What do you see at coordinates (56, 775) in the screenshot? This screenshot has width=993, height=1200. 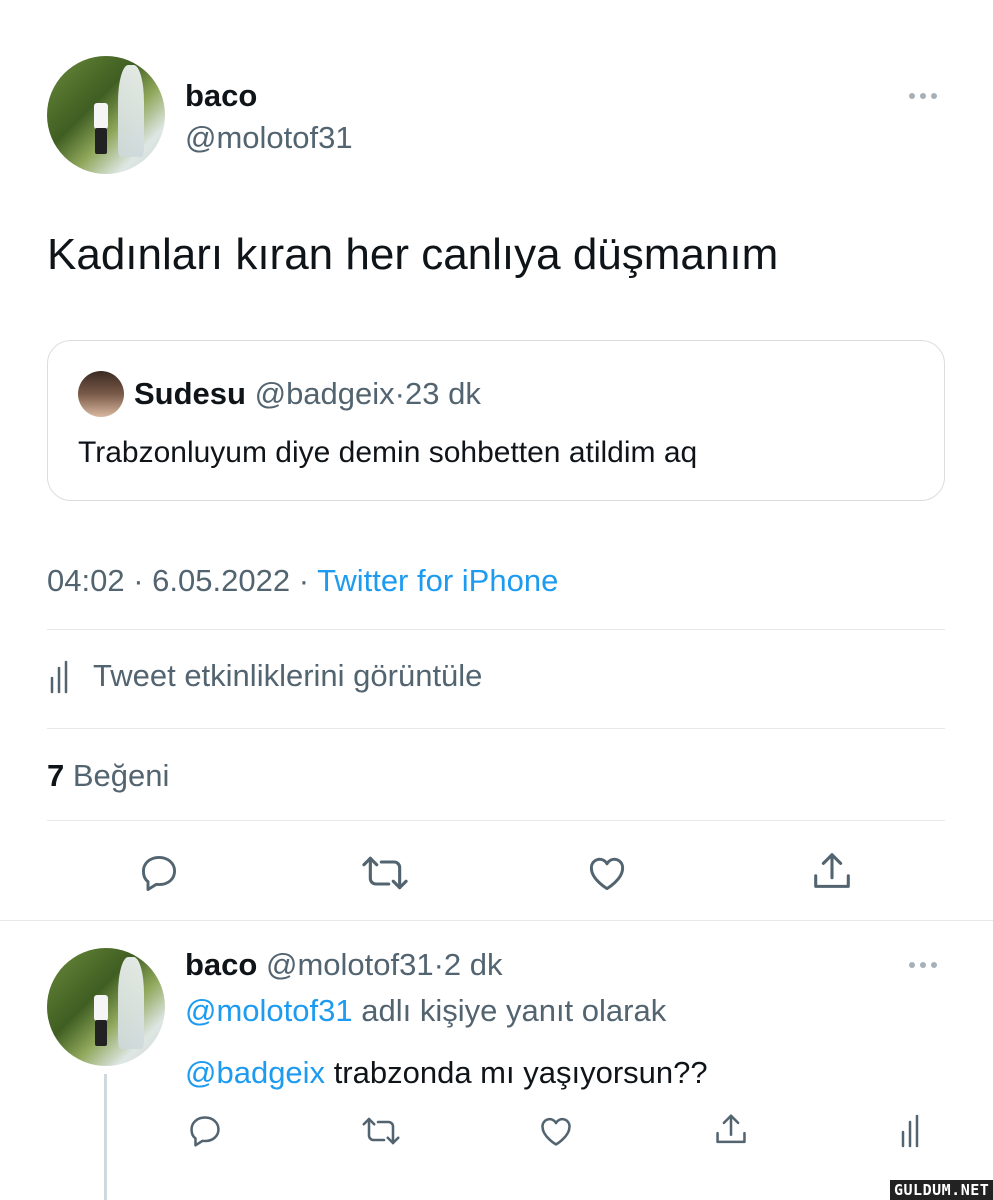 I see `likes-count: 7` at bounding box center [56, 775].